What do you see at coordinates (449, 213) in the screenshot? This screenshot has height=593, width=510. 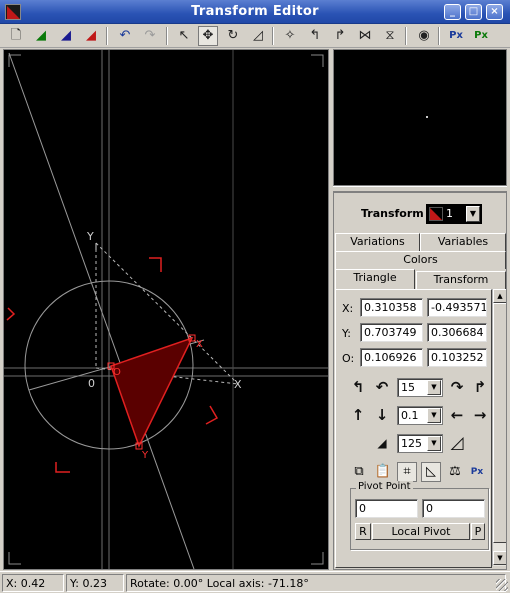 I see `transform-selector-value: 1` at bounding box center [449, 213].